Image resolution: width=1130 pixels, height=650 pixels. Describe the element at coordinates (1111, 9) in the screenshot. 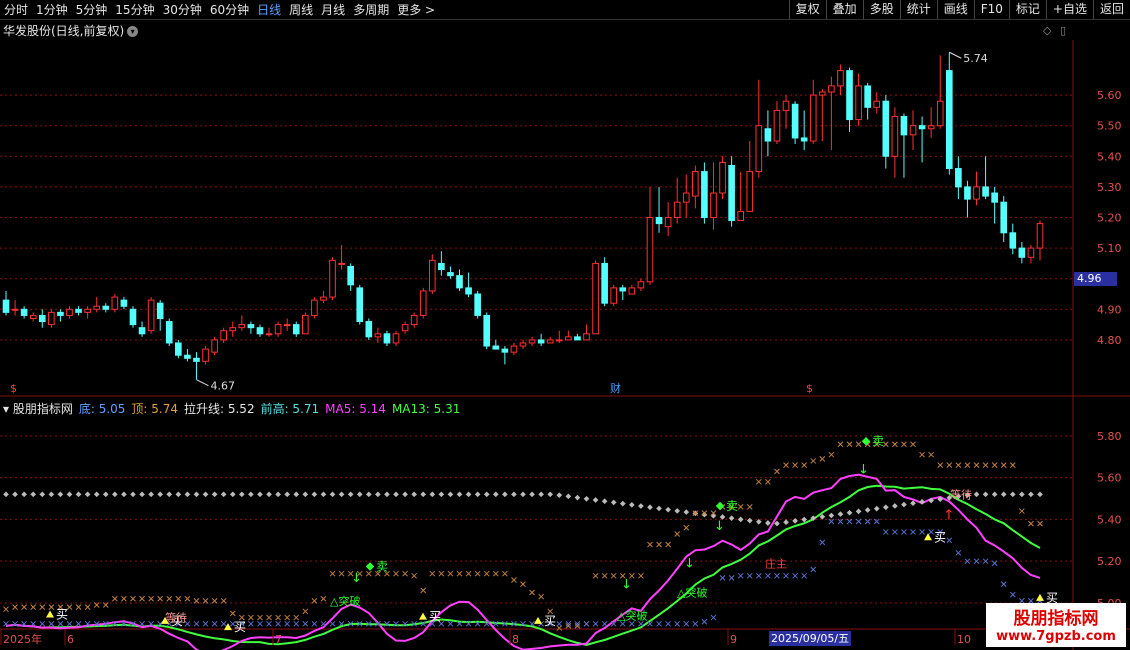

I see `toolbar-button-8: 返回` at that location.